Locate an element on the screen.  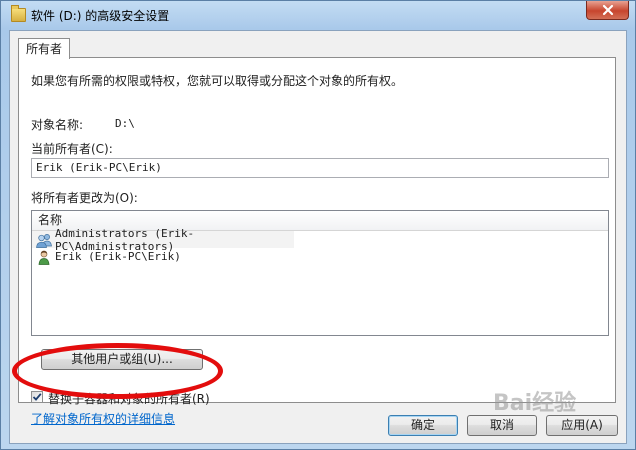
user-icon is located at coordinates (44, 257).